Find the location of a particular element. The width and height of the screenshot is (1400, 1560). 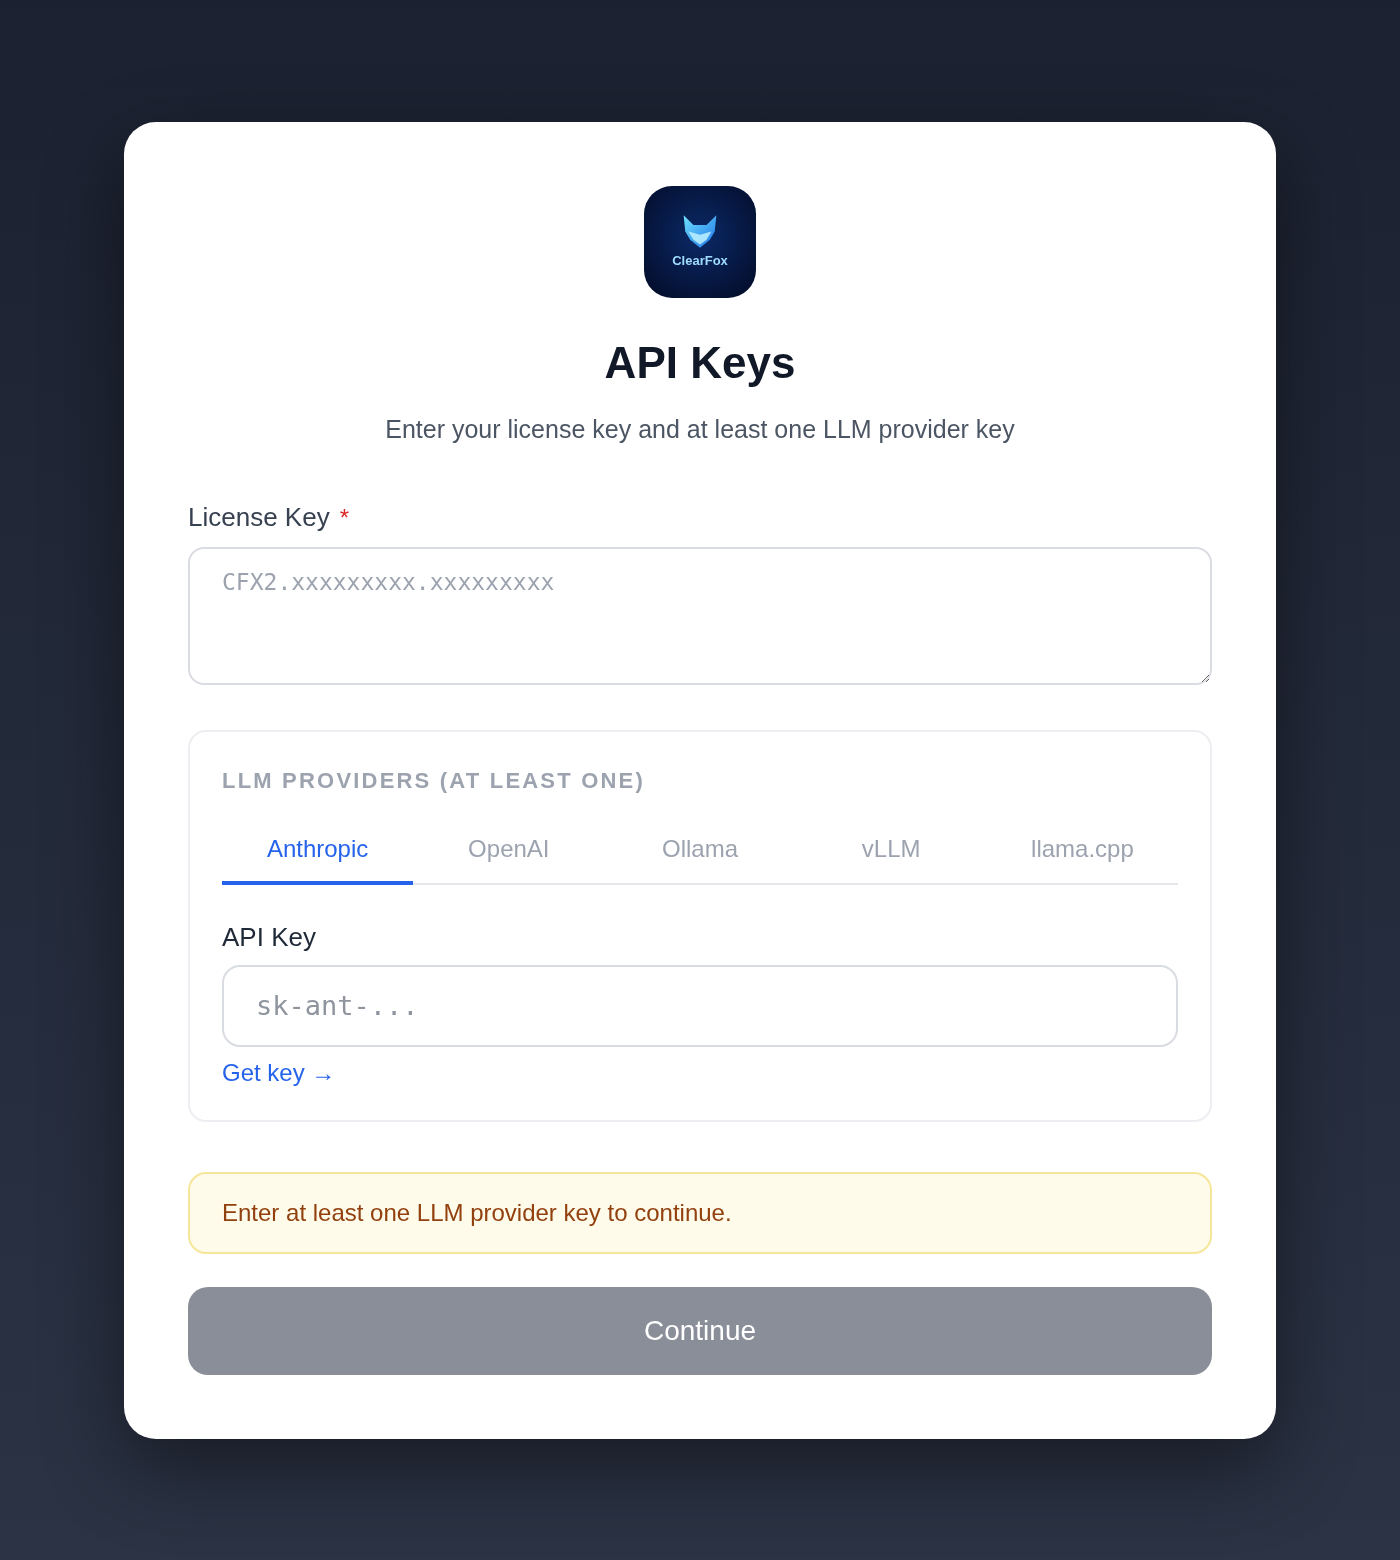

page-title: API Keys is located at coordinates (700, 362).